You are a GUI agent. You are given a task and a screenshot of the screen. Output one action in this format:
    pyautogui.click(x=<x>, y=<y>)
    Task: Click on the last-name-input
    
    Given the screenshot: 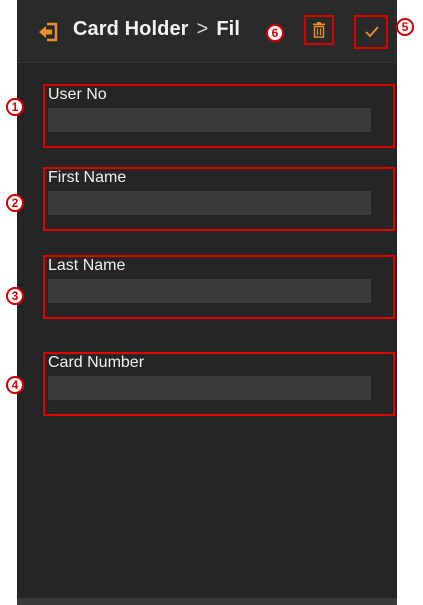 What is the action you would take?
    pyautogui.click(x=209, y=291)
    